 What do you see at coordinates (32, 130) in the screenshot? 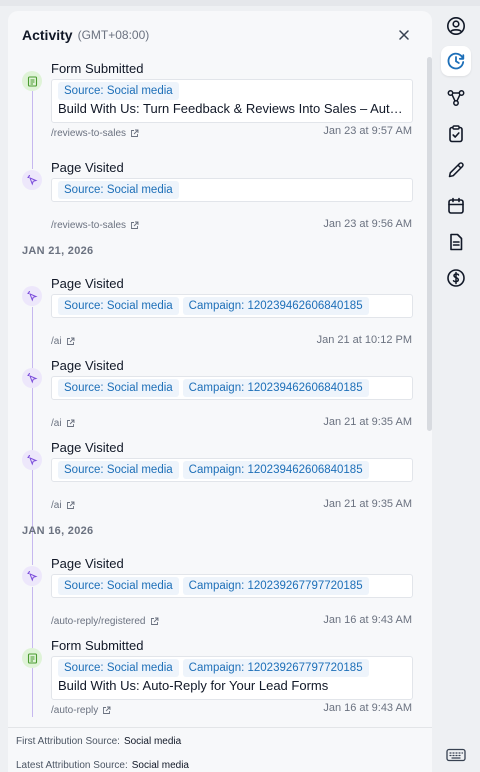
I see `timeline-connector` at bounding box center [32, 130].